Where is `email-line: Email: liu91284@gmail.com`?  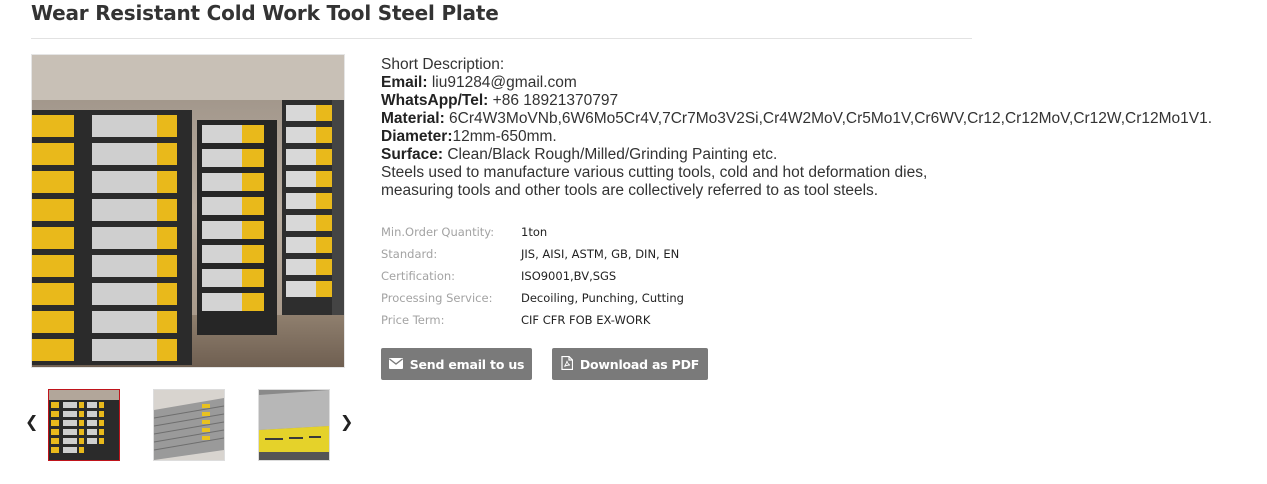 email-line: Email: liu91284@gmail.com is located at coordinates (821, 83).